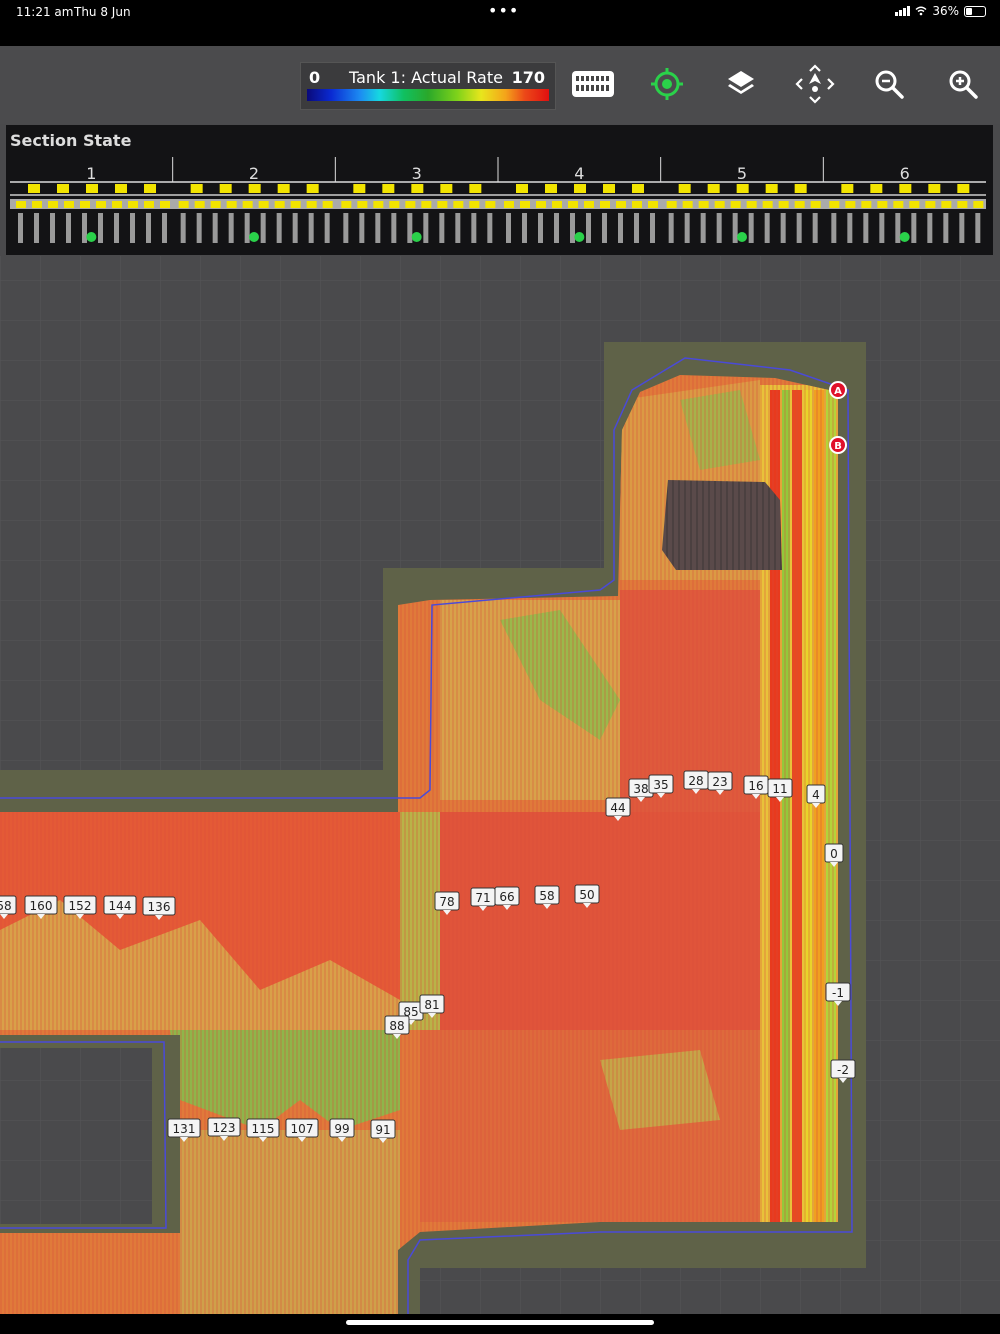 The image size is (1000, 1334). I want to click on svg-text: -2, so click(843, 1070).